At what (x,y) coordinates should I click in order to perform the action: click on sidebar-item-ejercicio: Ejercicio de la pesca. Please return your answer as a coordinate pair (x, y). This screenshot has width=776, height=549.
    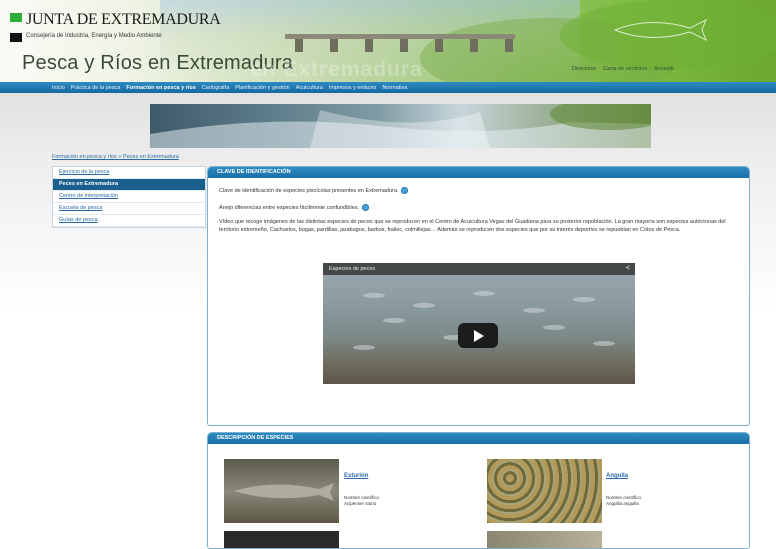
    Looking at the image, I should click on (129, 173).